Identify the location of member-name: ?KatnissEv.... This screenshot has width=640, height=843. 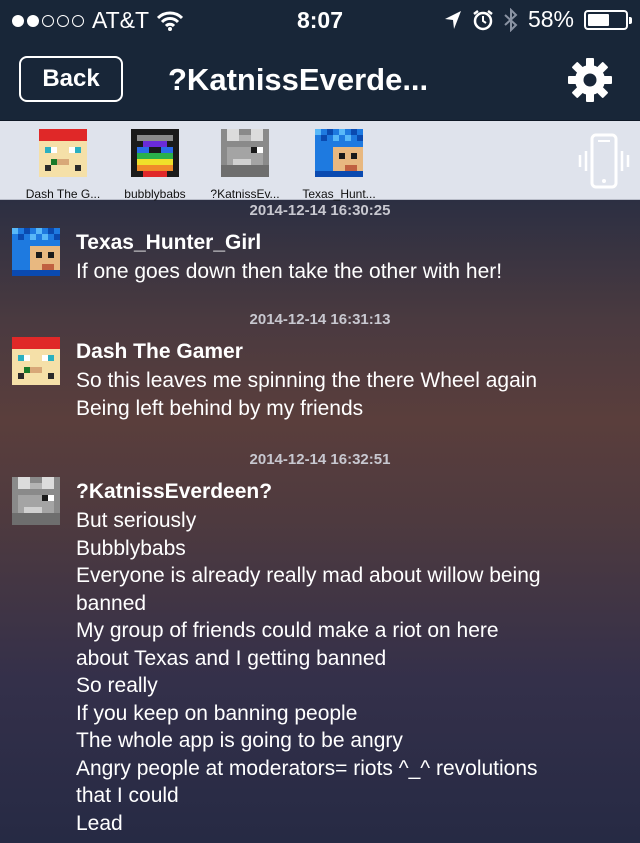
(245, 194).